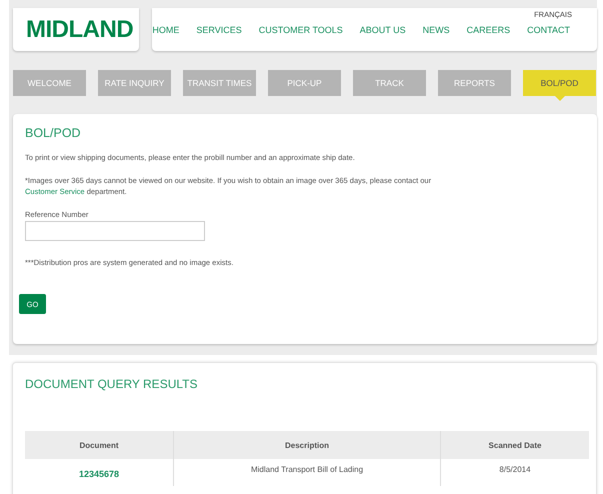  What do you see at coordinates (99, 445) in the screenshot?
I see `column-header: Document` at bounding box center [99, 445].